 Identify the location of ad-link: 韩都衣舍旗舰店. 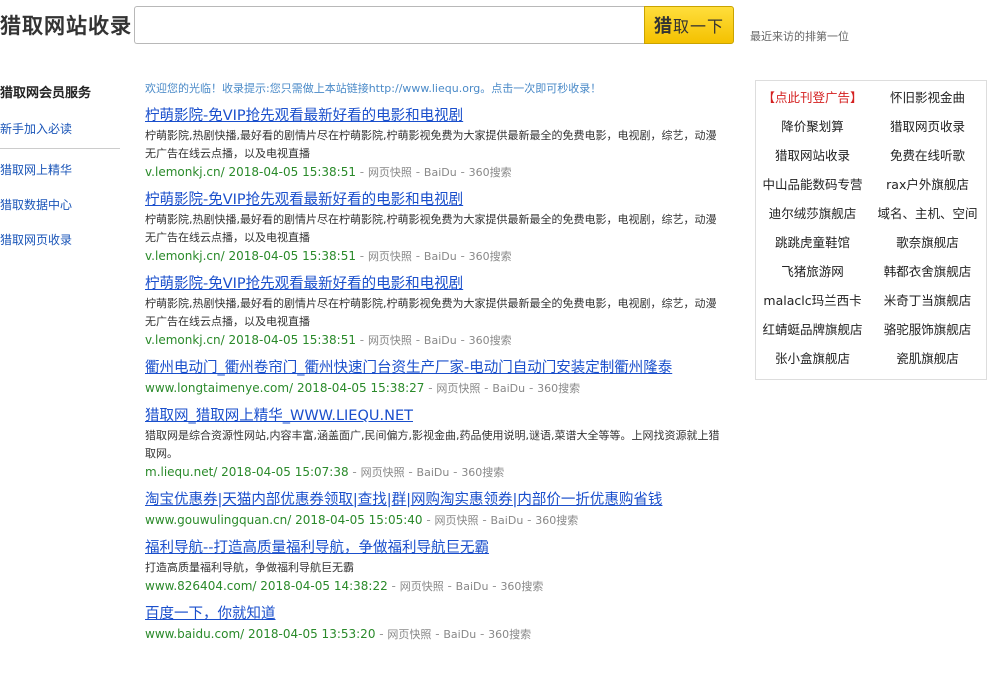
(927, 271).